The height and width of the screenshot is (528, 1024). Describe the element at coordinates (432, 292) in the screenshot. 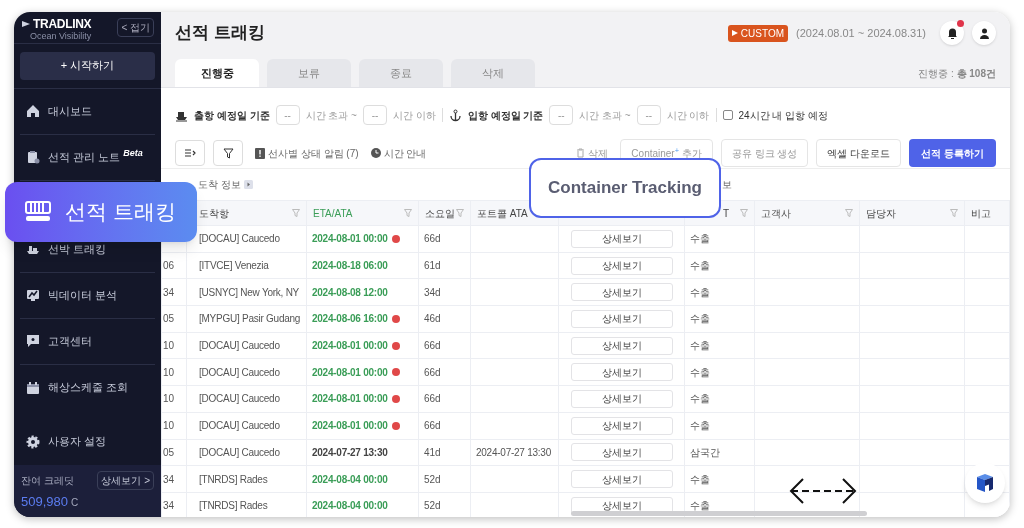

I see `table-cell: 34d` at that location.